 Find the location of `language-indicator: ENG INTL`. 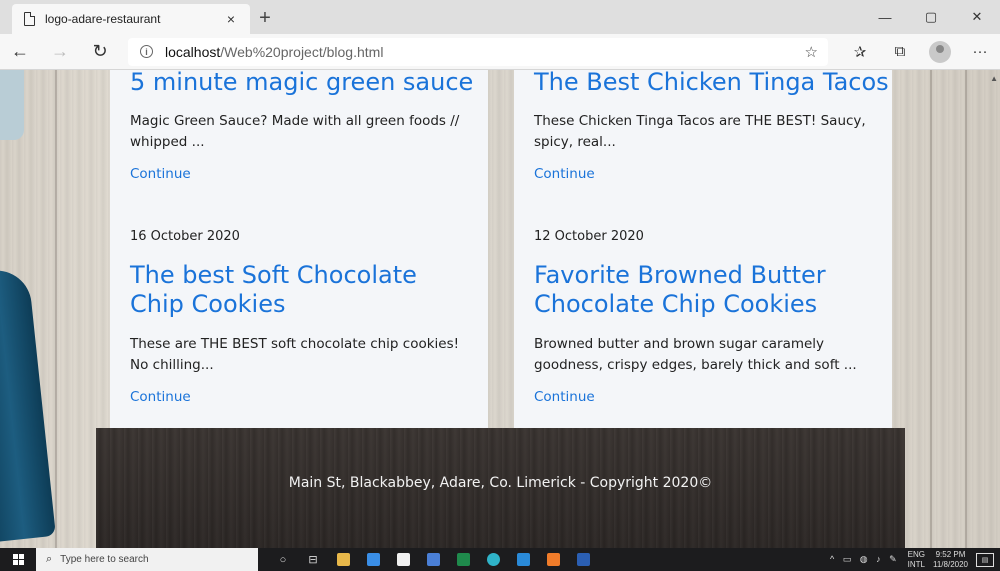

language-indicator: ENG INTL is located at coordinates (916, 560).